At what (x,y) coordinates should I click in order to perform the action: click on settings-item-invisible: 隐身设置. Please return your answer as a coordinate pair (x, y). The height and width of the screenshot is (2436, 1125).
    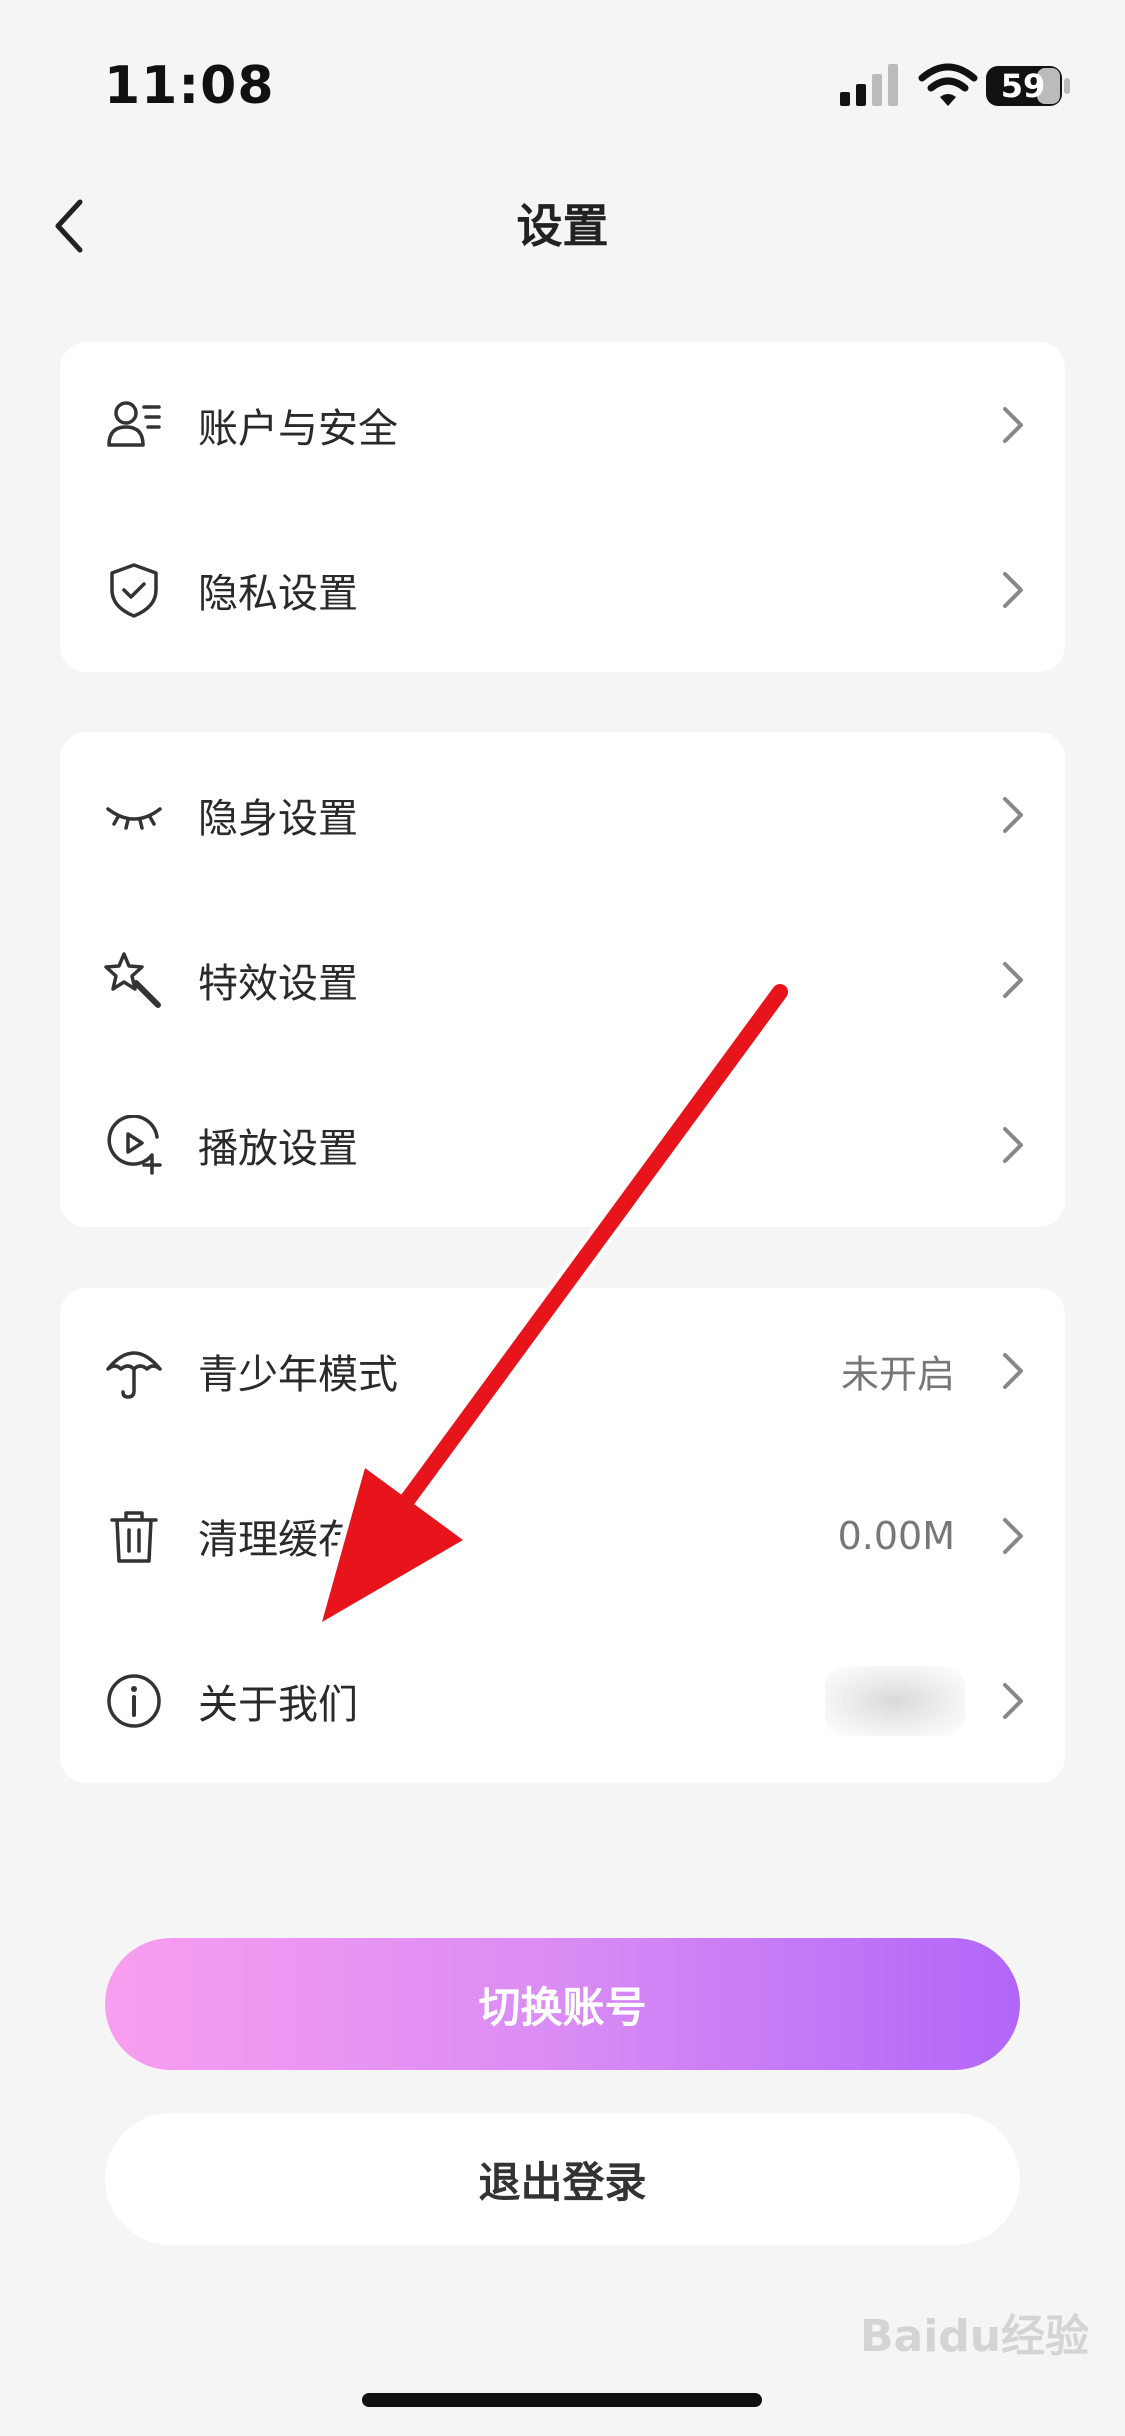
    Looking at the image, I should click on (562, 814).